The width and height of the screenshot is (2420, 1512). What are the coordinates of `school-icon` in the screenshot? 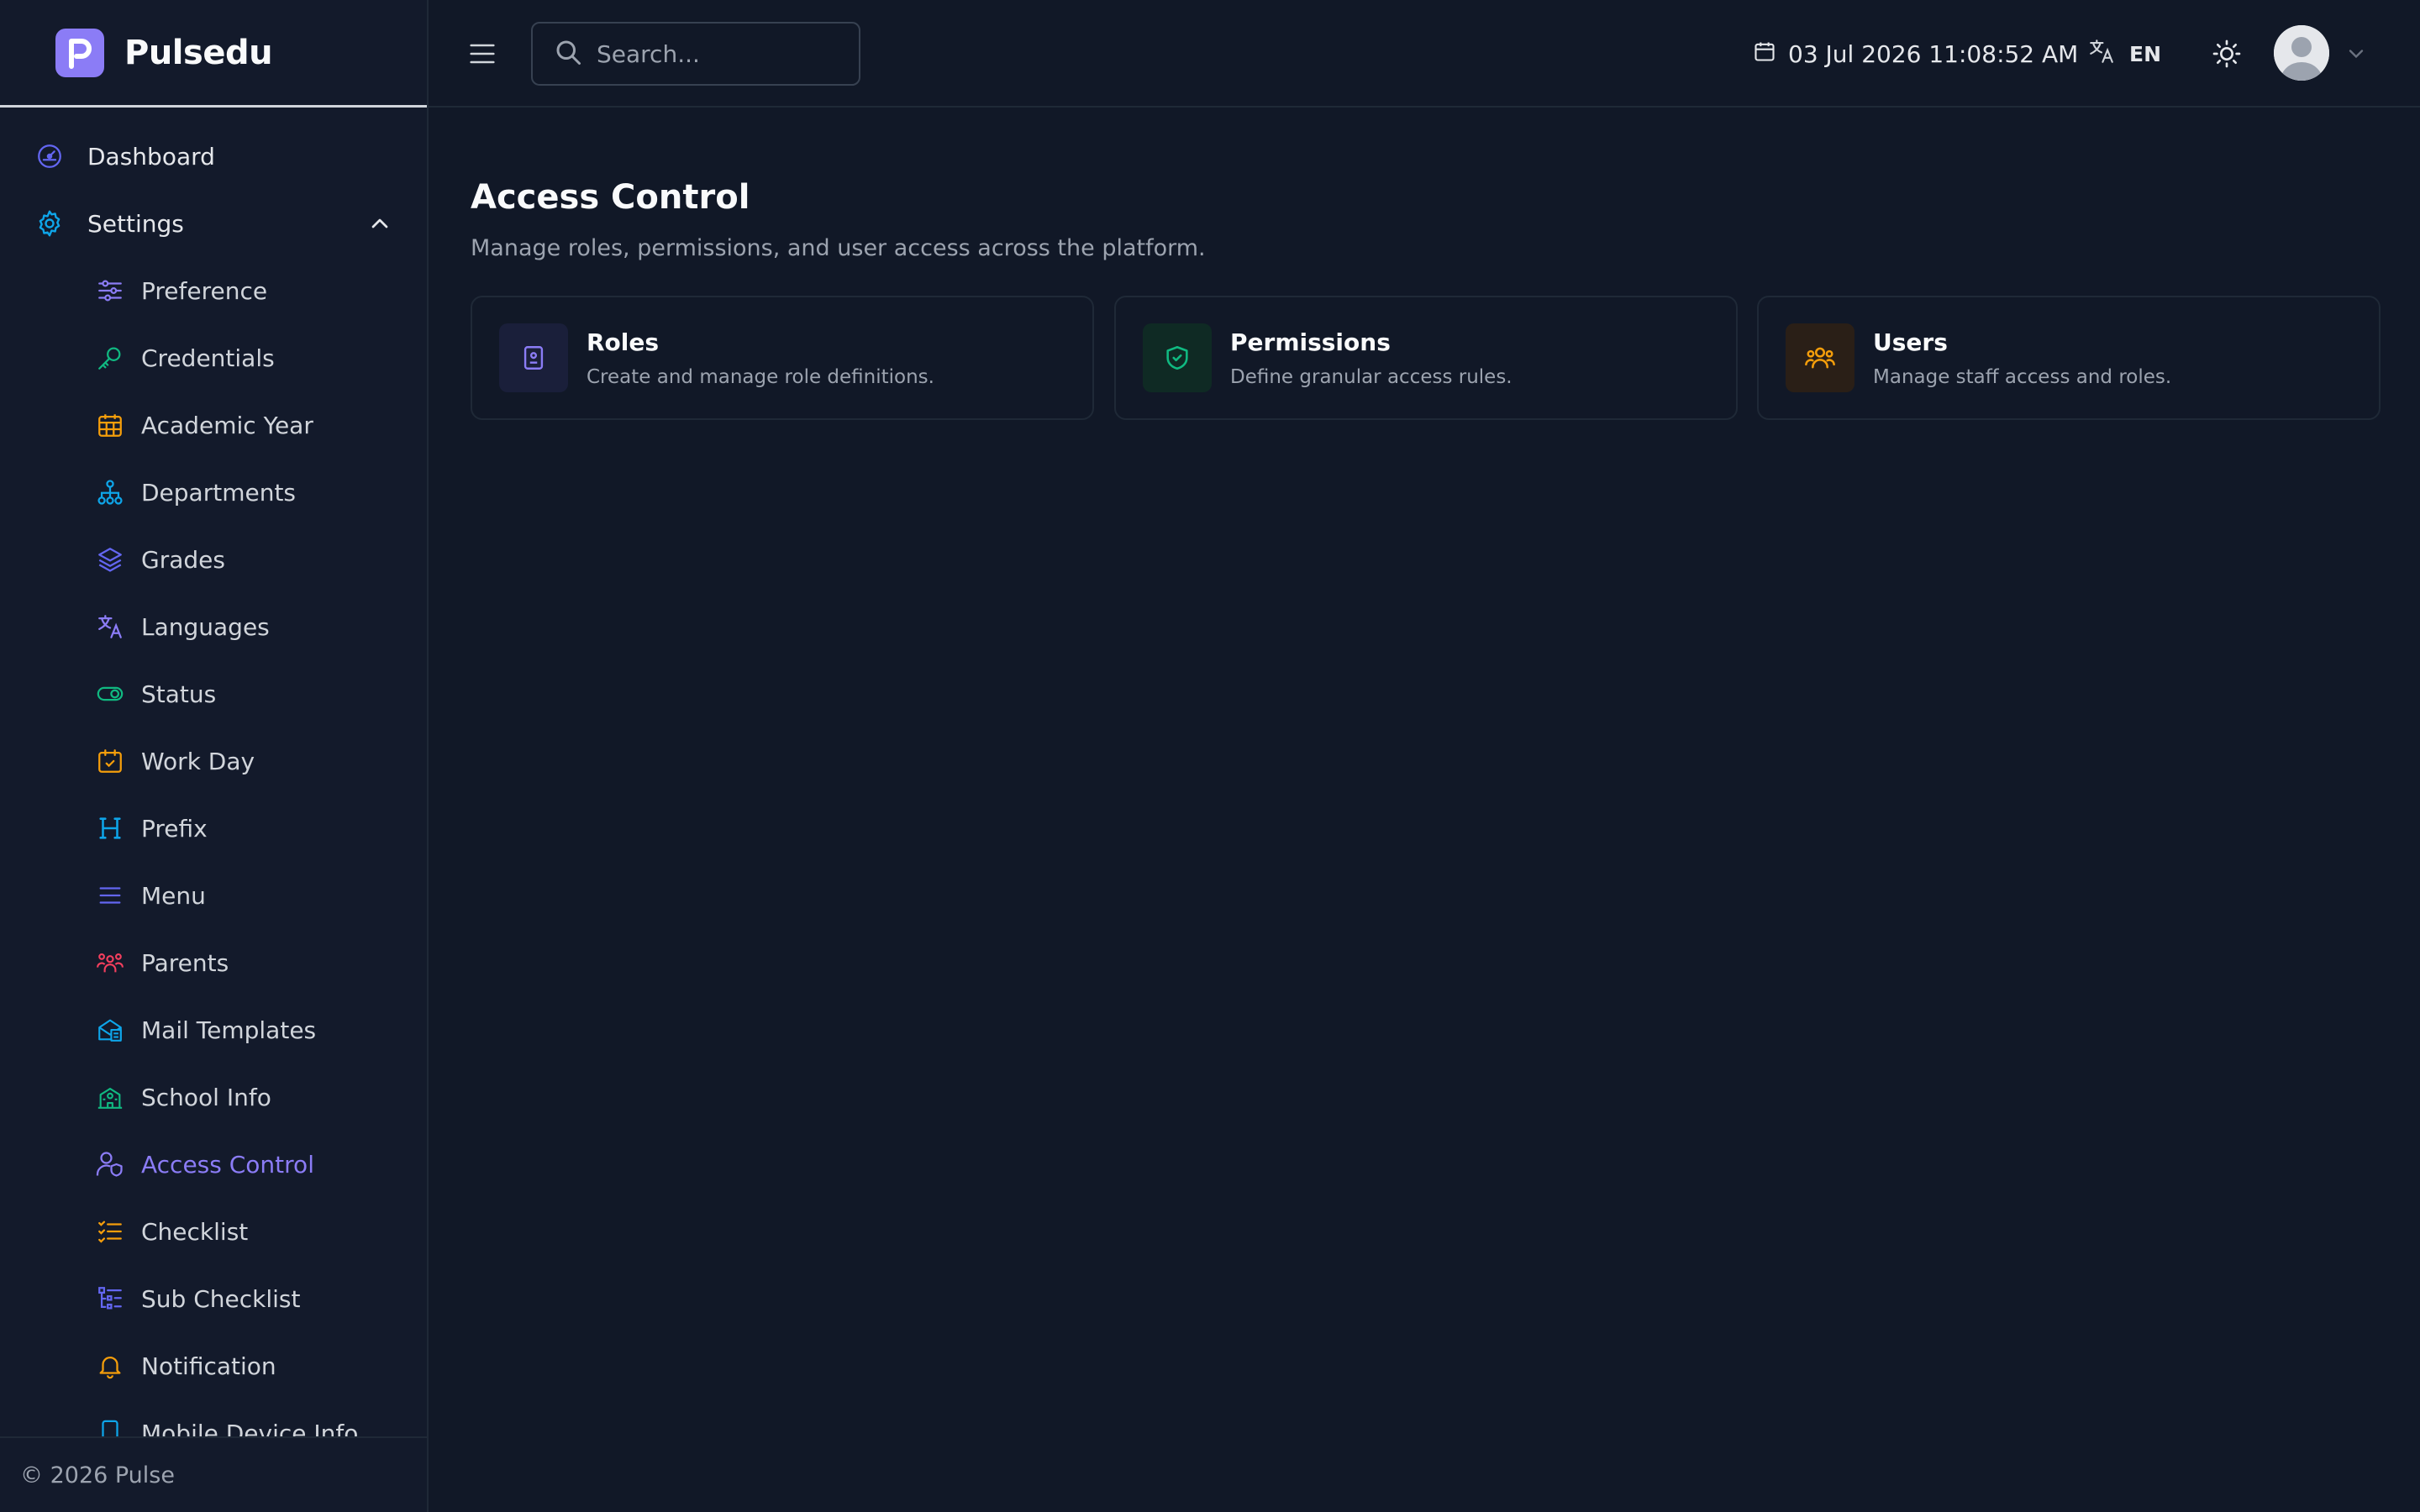 It's located at (110, 1097).